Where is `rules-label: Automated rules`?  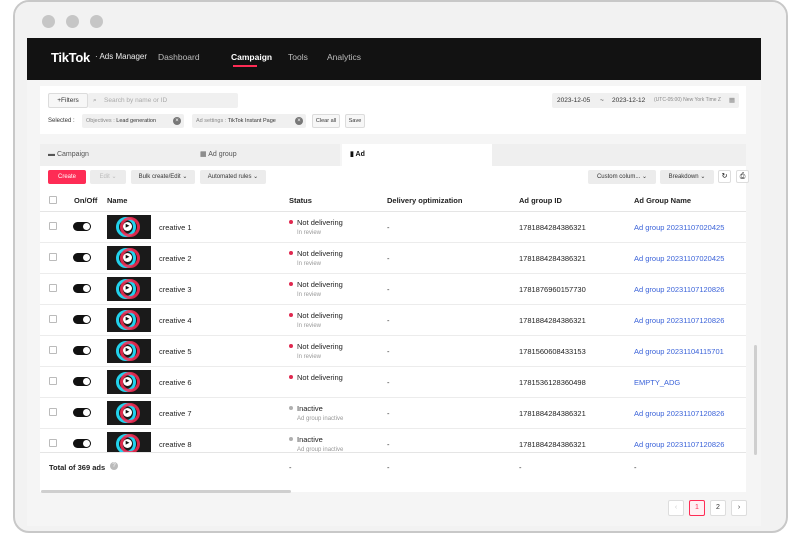 rules-label: Automated rules is located at coordinates (229, 177).